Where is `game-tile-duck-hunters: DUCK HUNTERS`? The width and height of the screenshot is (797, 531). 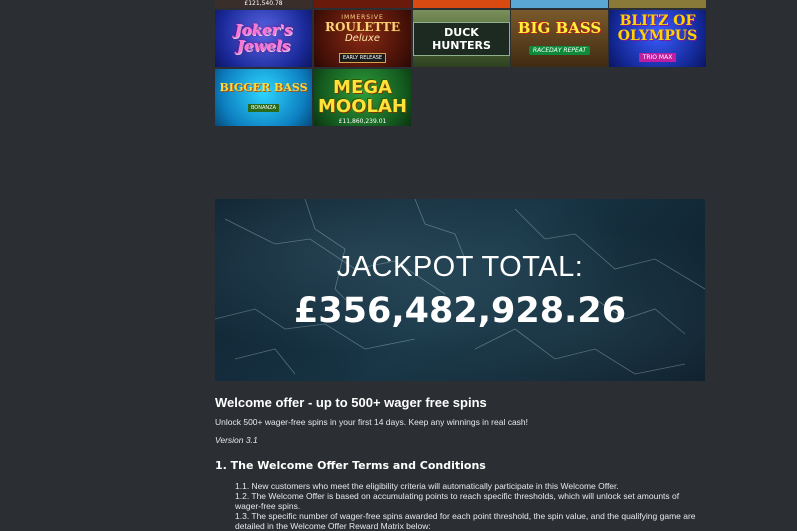
game-tile-duck-hunters: DUCK HUNTERS is located at coordinates (461, 38).